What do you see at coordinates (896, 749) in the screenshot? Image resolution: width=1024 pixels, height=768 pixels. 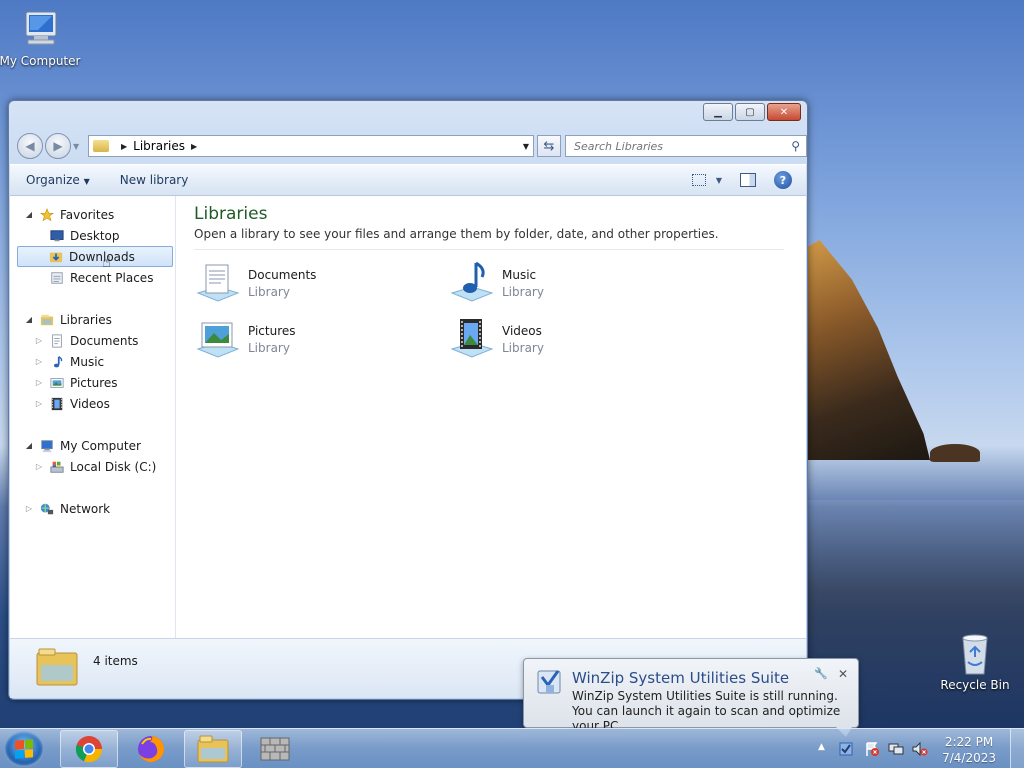 I see `network-tray-icon` at bounding box center [896, 749].